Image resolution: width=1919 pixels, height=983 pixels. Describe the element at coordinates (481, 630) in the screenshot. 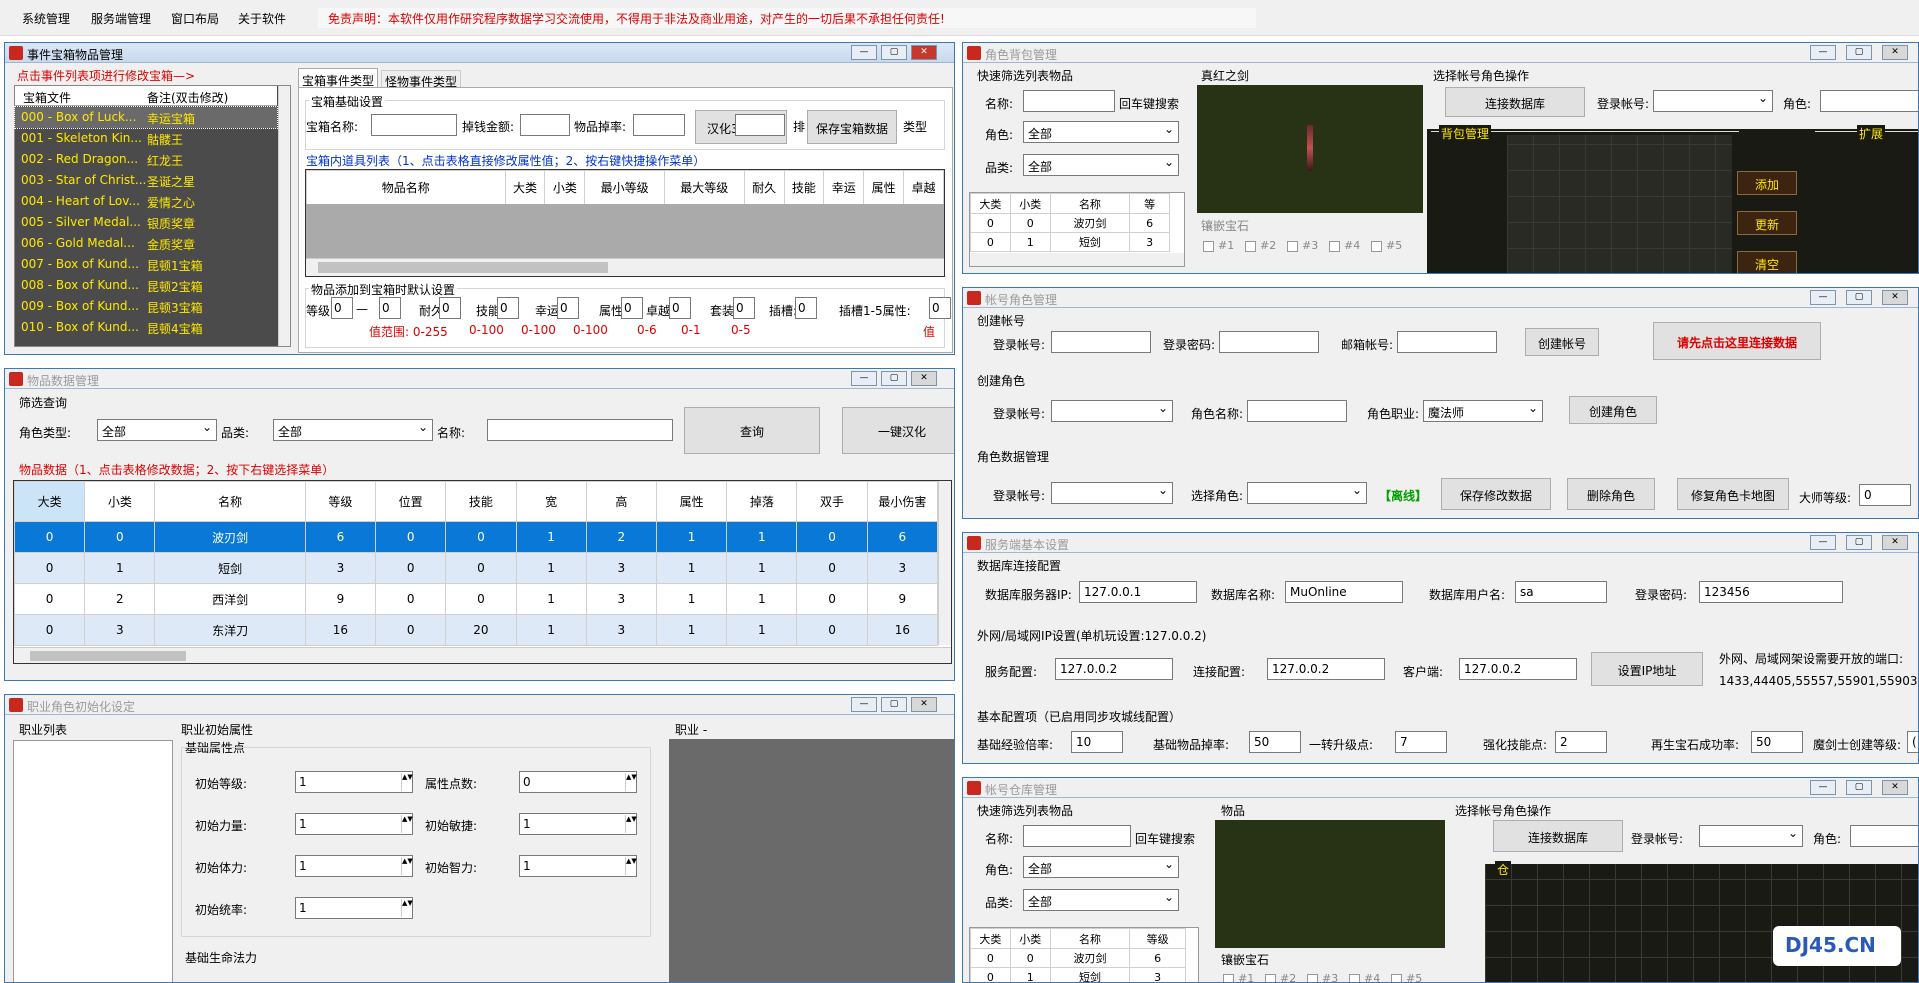

I see `table-cell: 20` at that location.